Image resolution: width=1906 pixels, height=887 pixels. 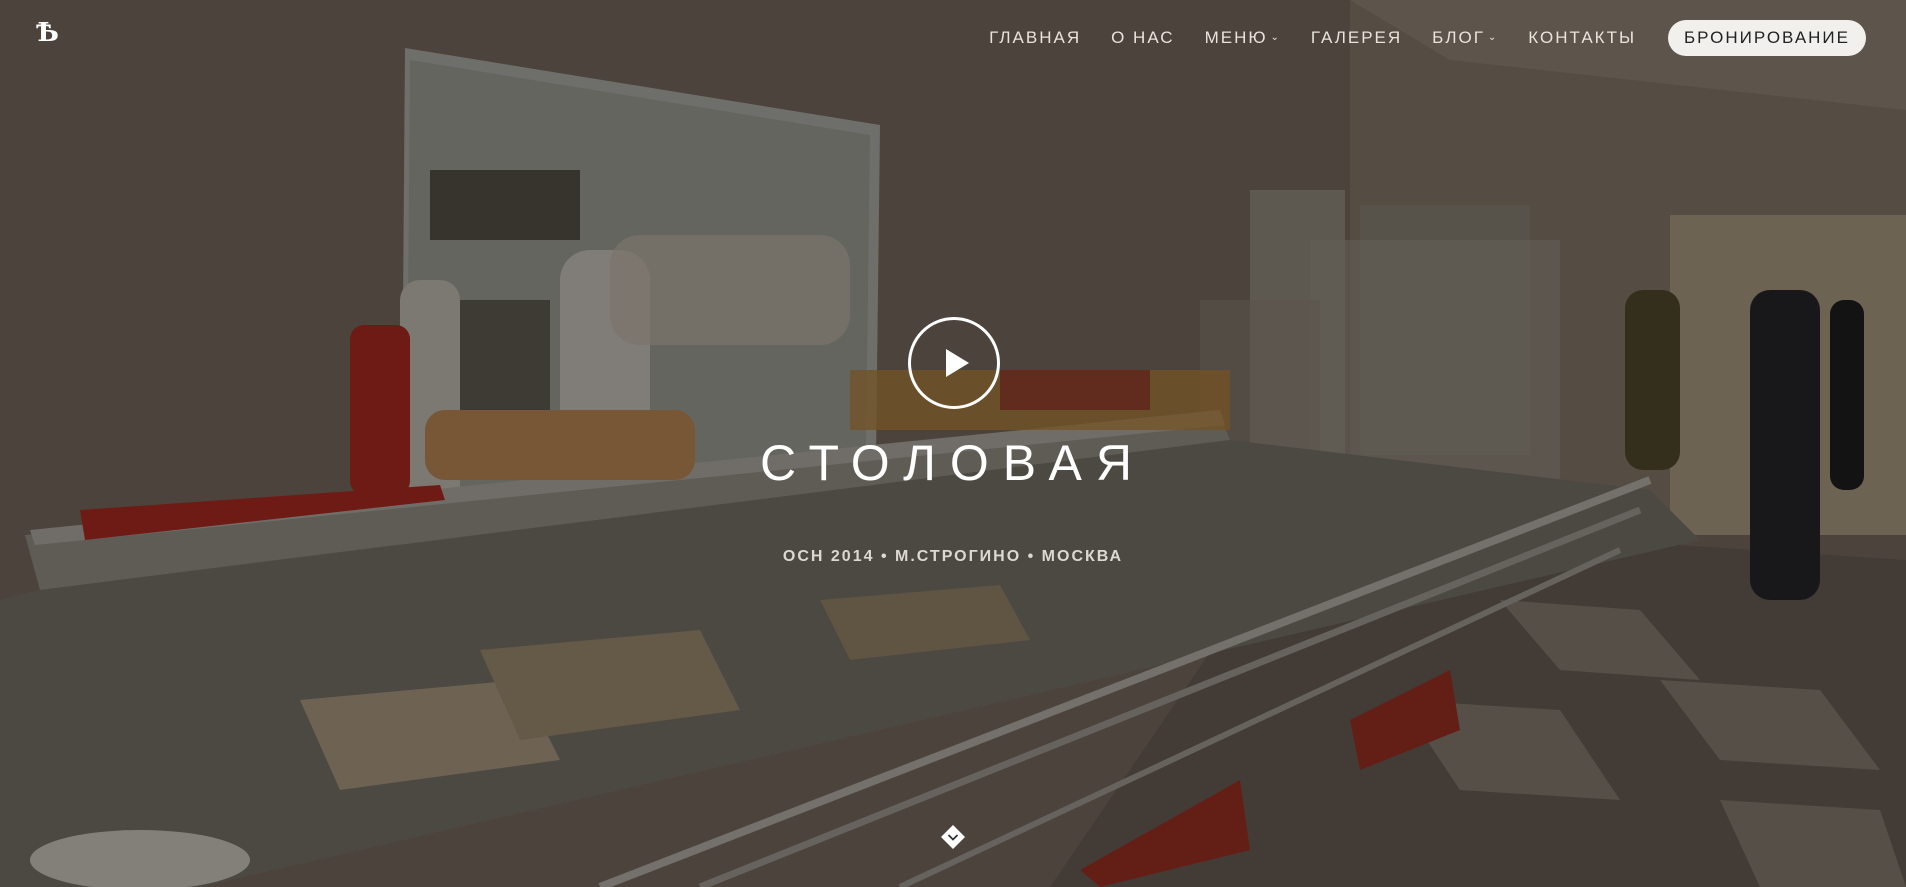 I want to click on nav-item-label: МЕНЮ, so click(x=1236, y=37).